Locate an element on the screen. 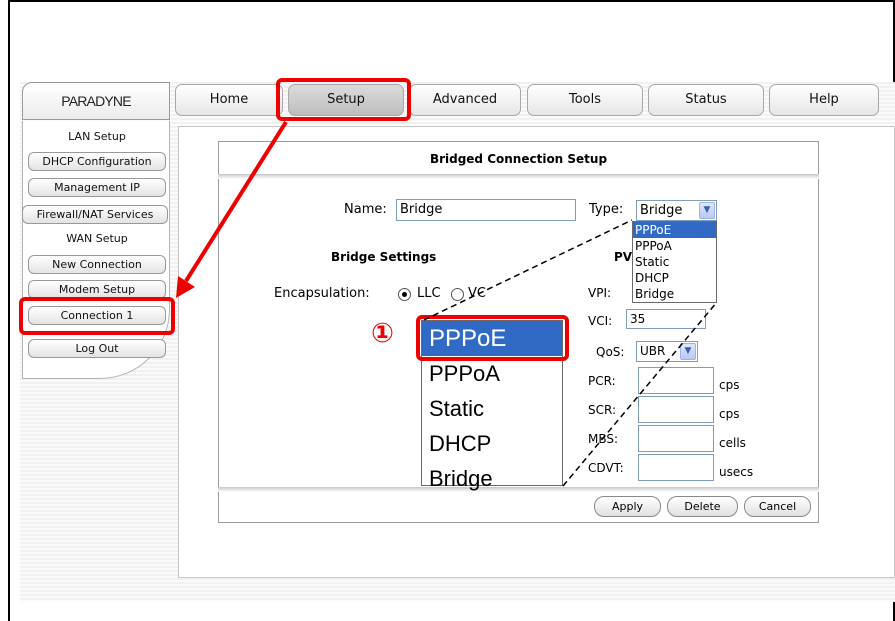 The height and width of the screenshot is (621, 895). red-arrow-line is located at coordinates (236, 201).